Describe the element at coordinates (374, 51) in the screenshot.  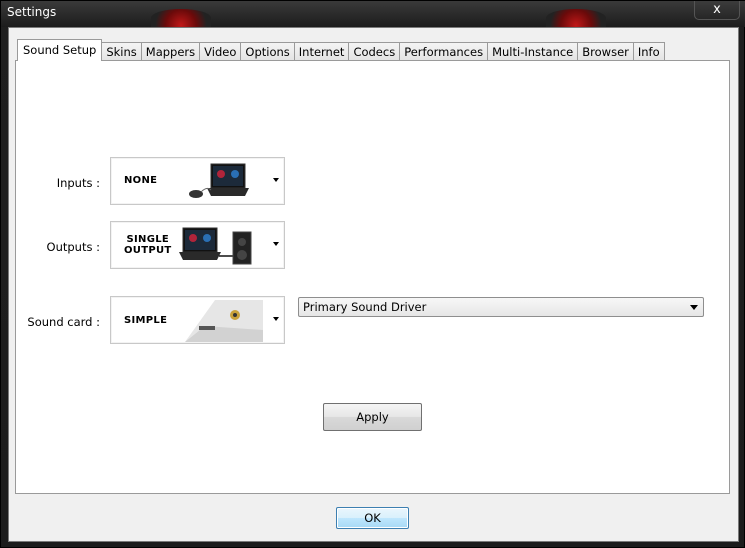
I see `tab-codecs: Codecs` at that location.